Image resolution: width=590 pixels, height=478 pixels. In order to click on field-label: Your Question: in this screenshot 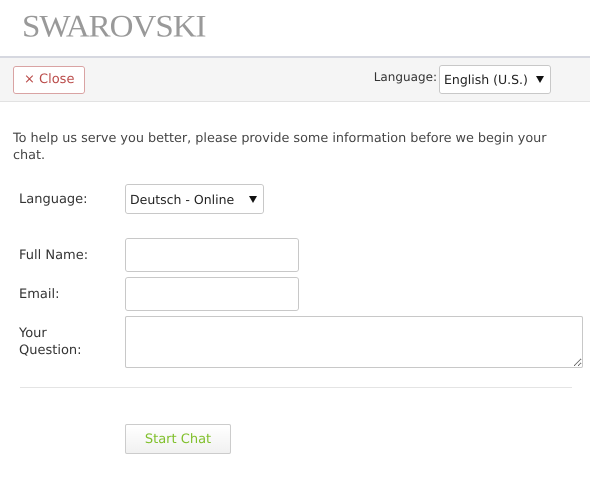, I will do `click(51, 342)`.